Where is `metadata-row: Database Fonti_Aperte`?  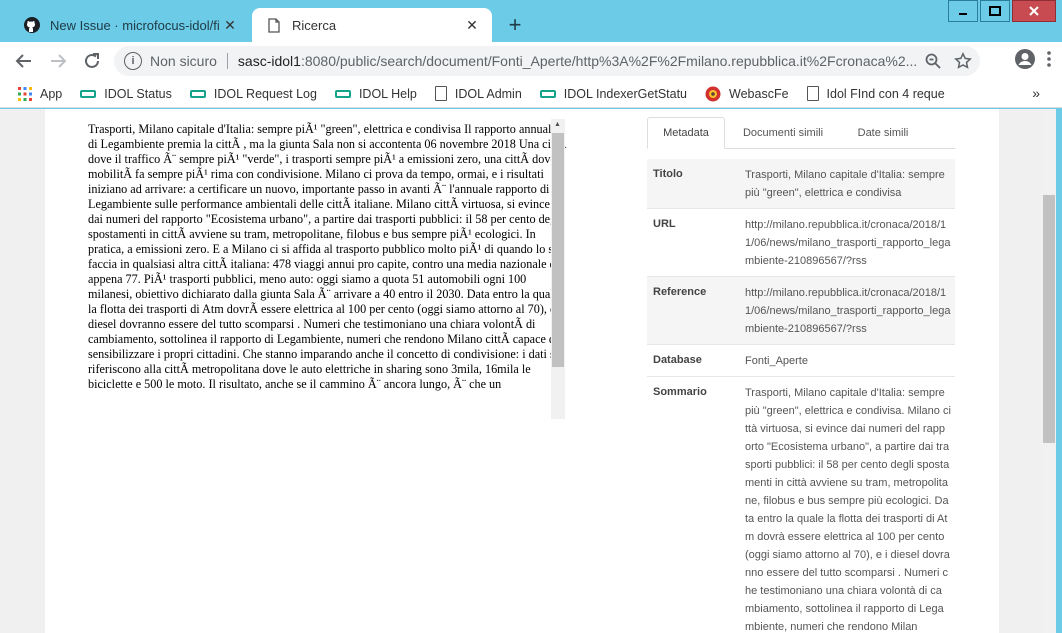
metadata-row: Database Fonti_Aperte is located at coordinates (801, 360).